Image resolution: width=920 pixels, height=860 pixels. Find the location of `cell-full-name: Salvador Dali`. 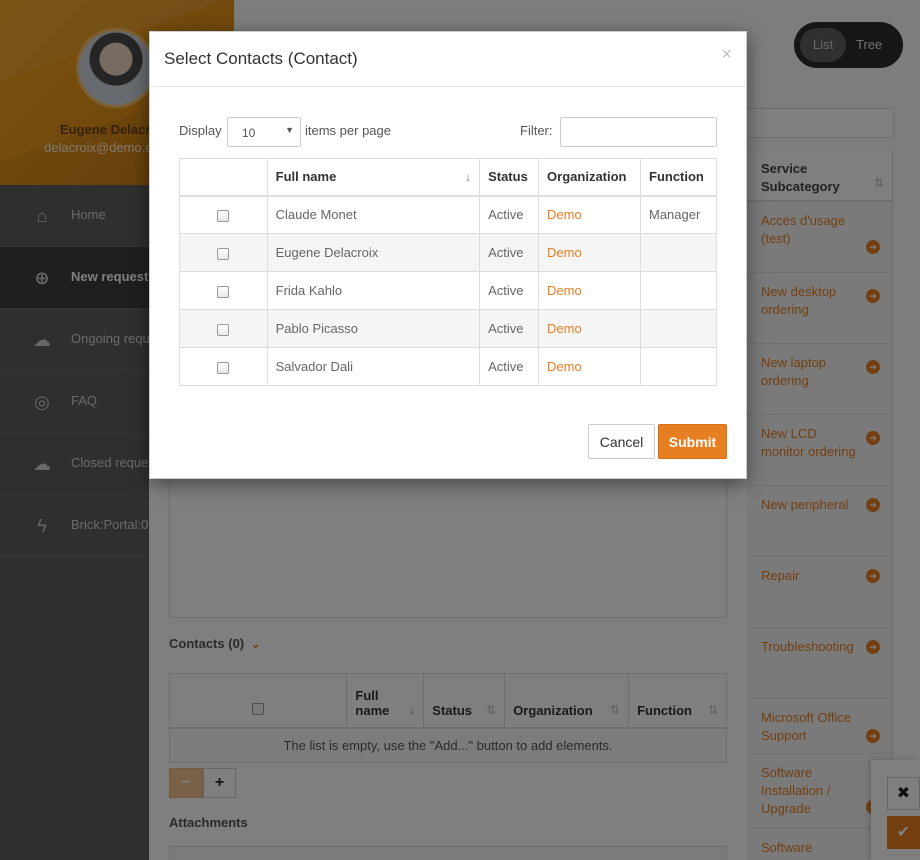

cell-full-name: Salvador Dali is located at coordinates (373, 366).